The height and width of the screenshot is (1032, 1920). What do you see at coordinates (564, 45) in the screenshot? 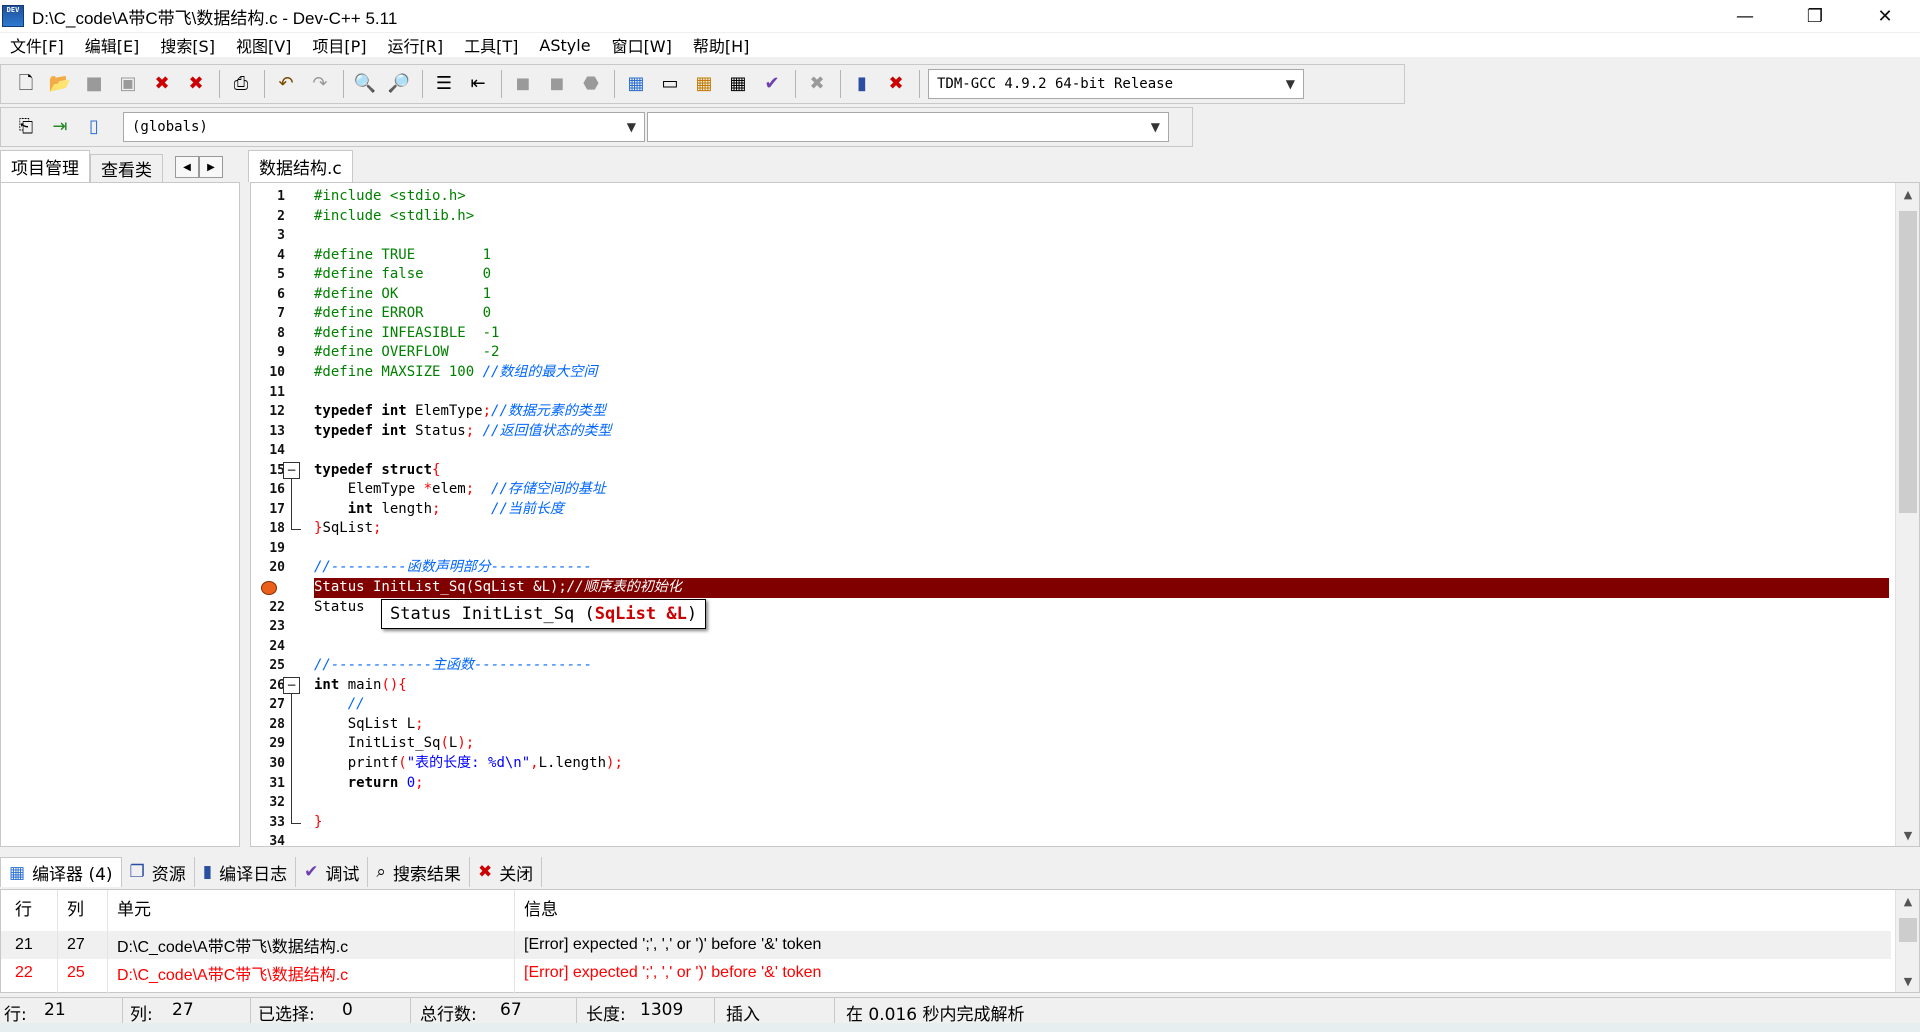
I see `menu-astyle: AStyle` at bounding box center [564, 45].